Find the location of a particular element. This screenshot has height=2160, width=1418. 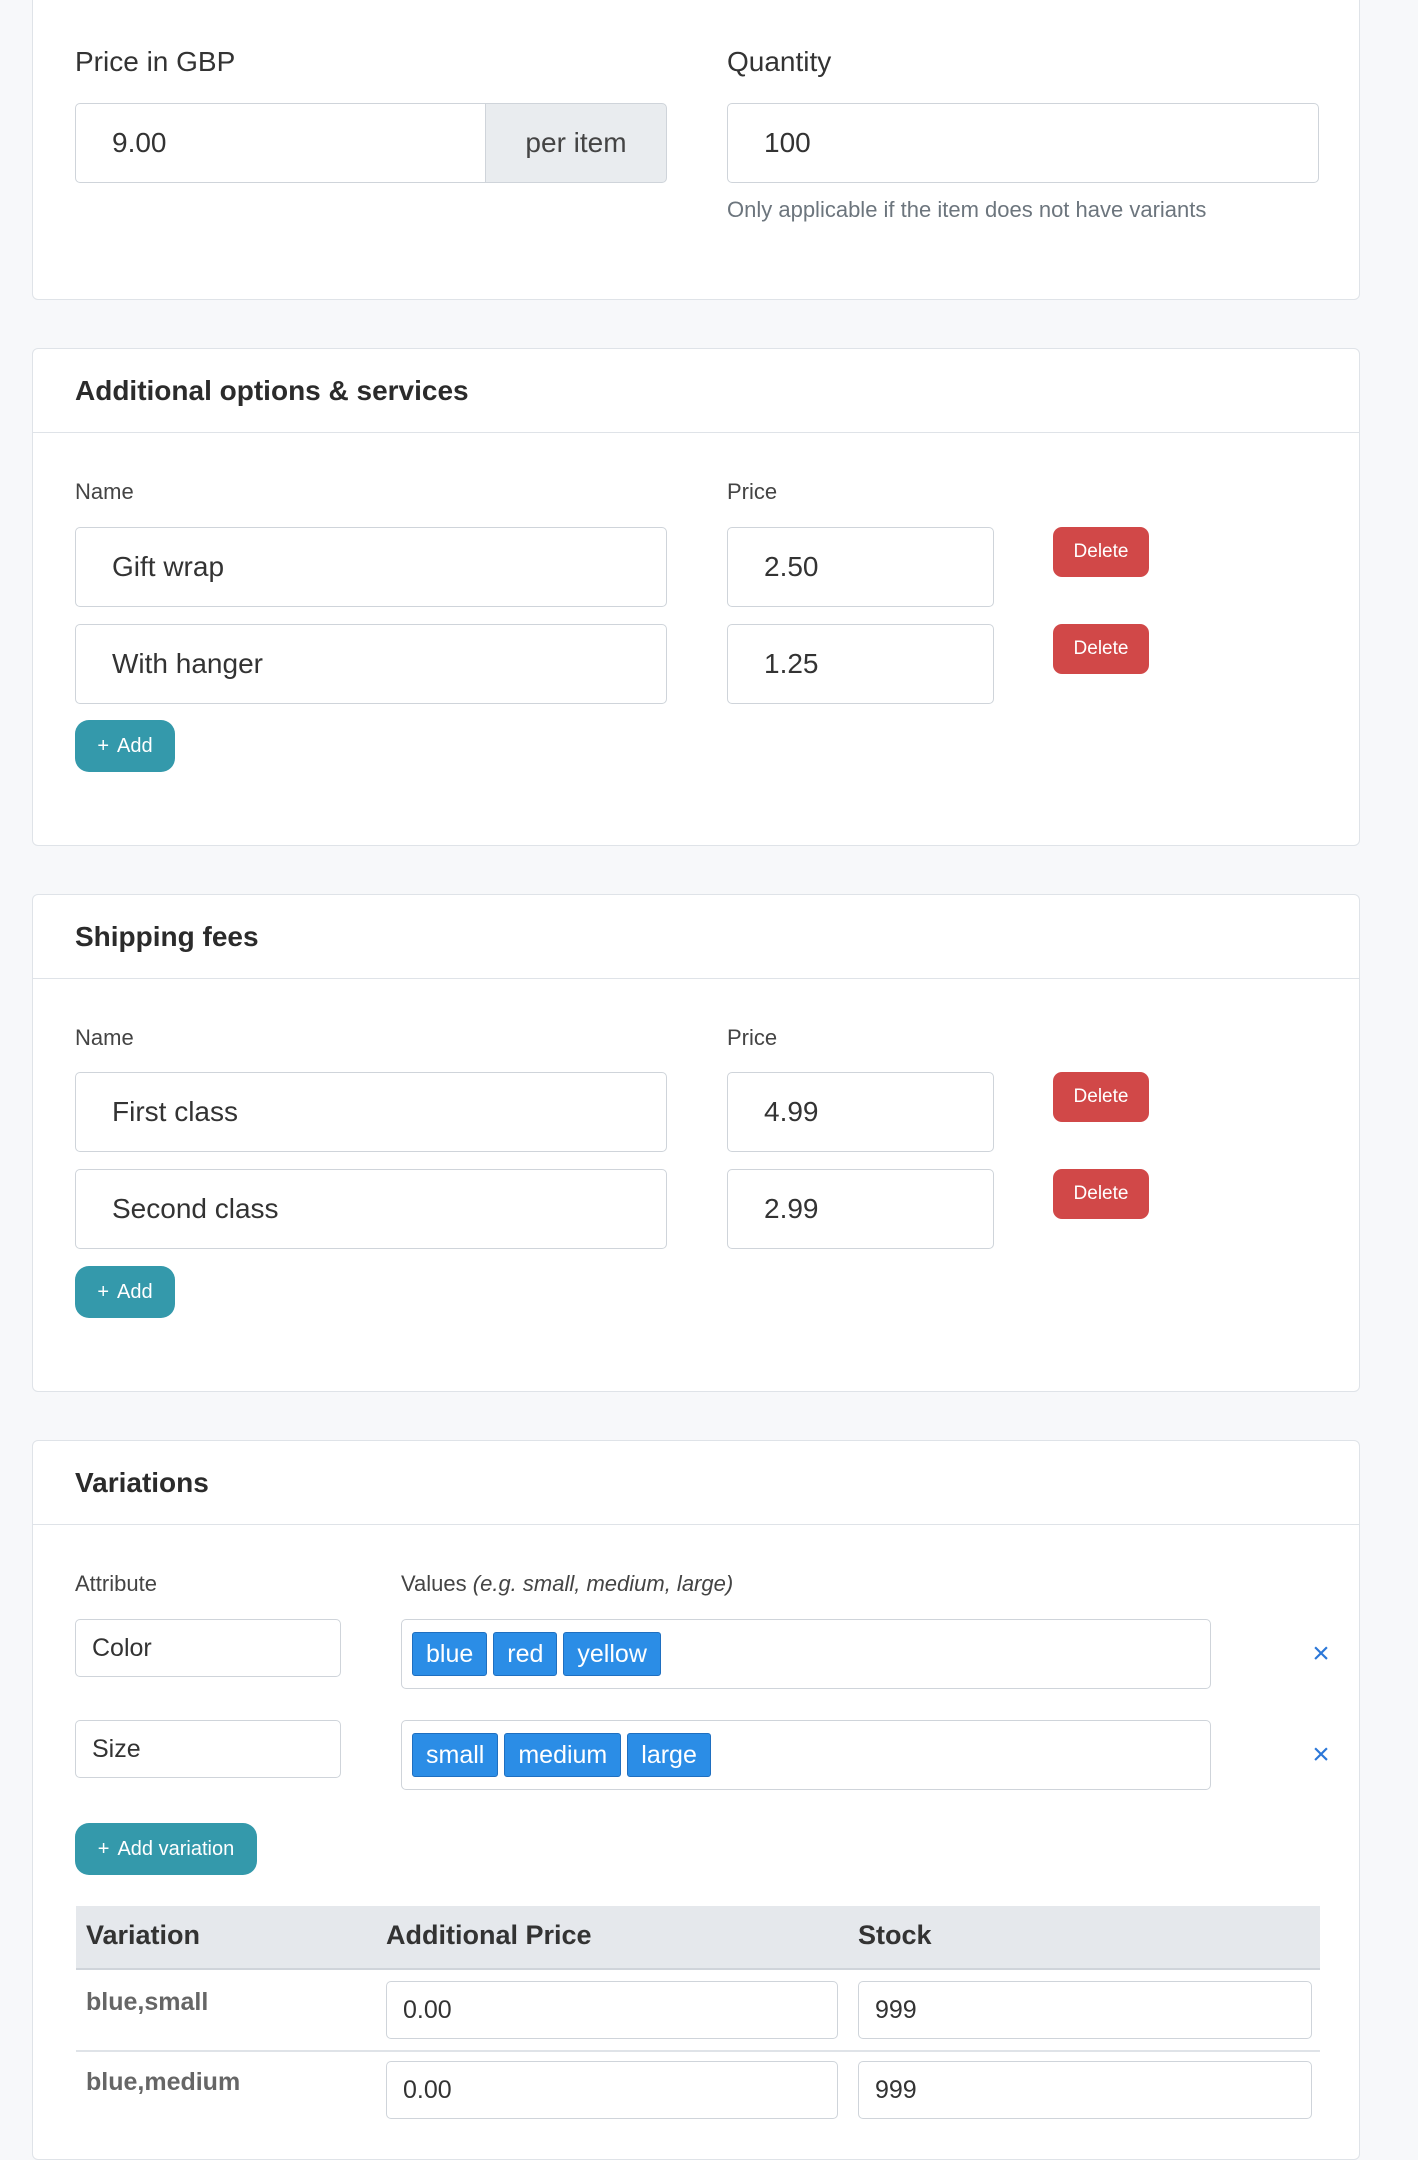

add-option-button: + Add is located at coordinates (125, 746).